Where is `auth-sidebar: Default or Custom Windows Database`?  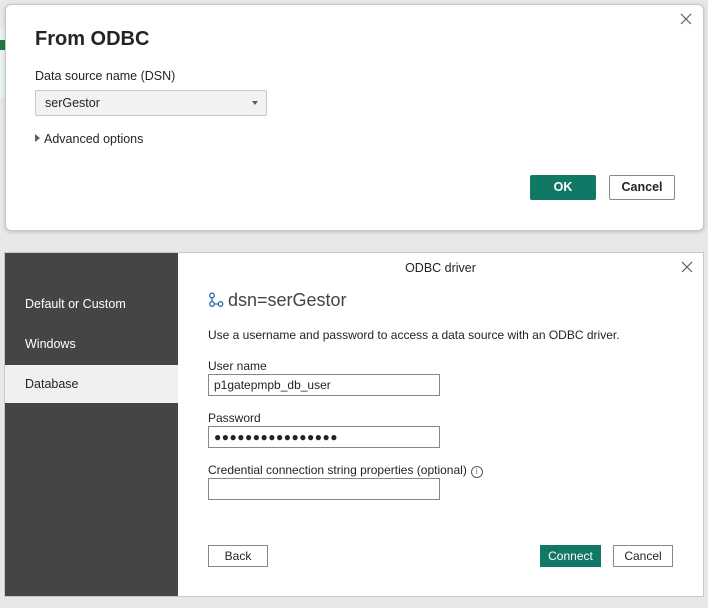 auth-sidebar: Default or Custom Windows Database is located at coordinates (91, 424).